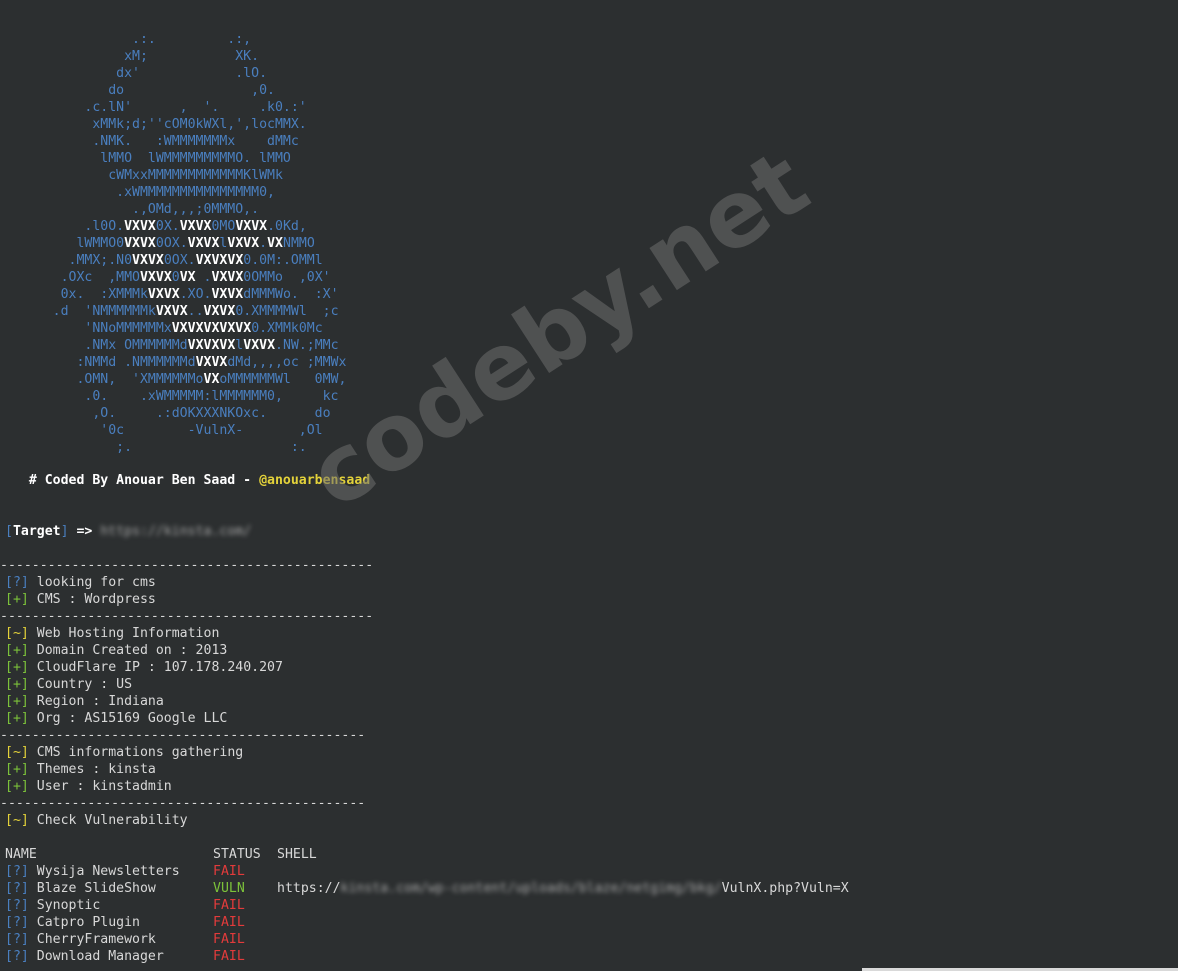  I want to click on log-line: [?] looking for cms, so click(80, 582).